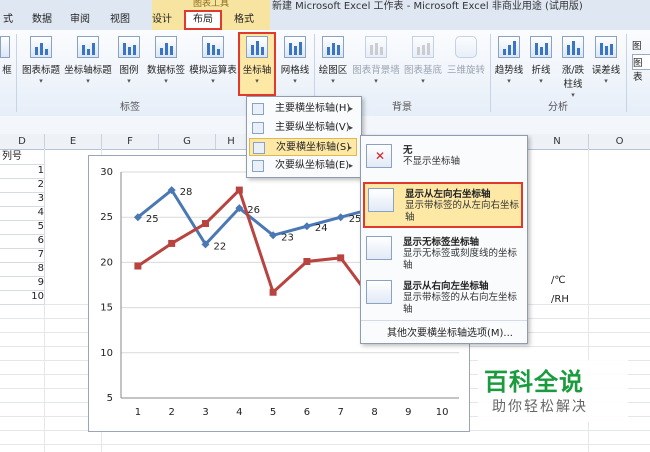 The width and height of the screenshot is (650, 452). Describe the element at coordinates (187, 141) in the screenshot. I see `column-header-g: G` at that location.